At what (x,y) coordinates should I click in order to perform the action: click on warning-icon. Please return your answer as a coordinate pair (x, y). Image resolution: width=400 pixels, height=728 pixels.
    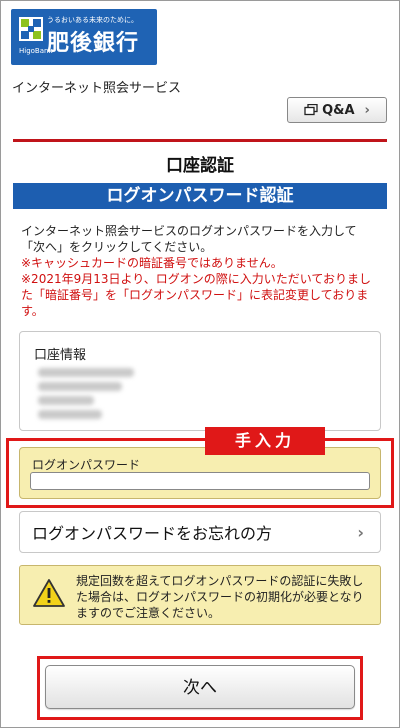
    Looking at the image, I should click on (49, 593).